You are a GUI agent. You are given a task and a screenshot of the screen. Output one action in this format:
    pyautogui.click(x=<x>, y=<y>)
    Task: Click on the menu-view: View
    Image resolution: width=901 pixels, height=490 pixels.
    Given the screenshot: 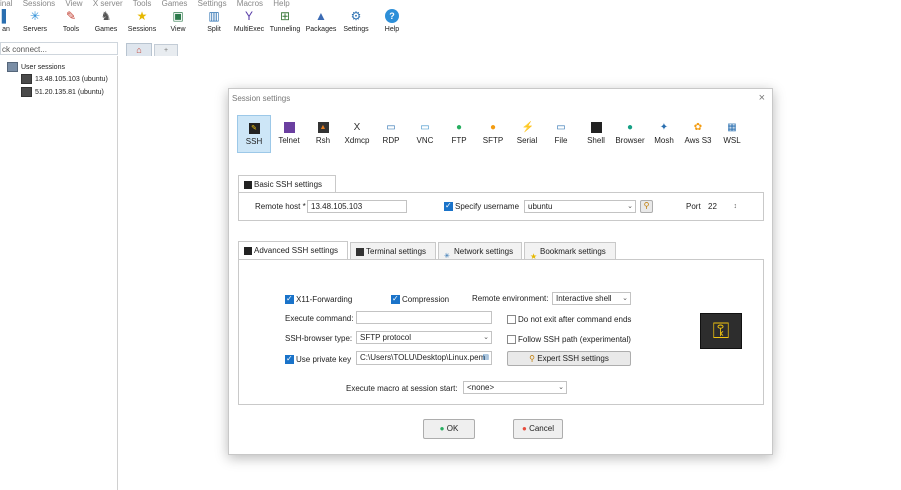 What is the action you would take?
    pyautogui.click(x=73, y=4)
    